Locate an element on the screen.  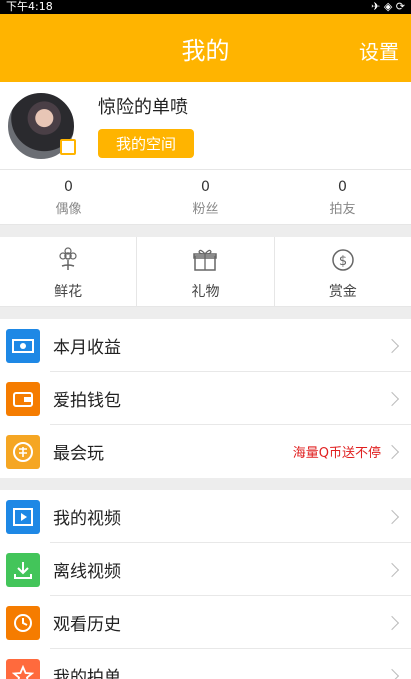
status-bar: 下午4:18 ✈ ◈ ⟳ is located at coordinates (205, 7).